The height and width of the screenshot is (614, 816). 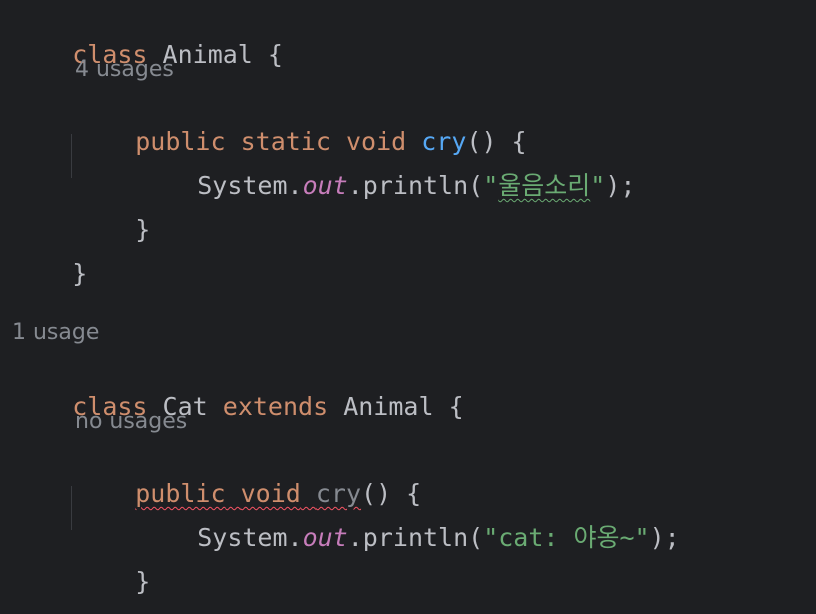 What do you see at coordinates (388, 406) in the screenshot?
I see `parent-class-animal: Animal` at bounding box center [388, 406].